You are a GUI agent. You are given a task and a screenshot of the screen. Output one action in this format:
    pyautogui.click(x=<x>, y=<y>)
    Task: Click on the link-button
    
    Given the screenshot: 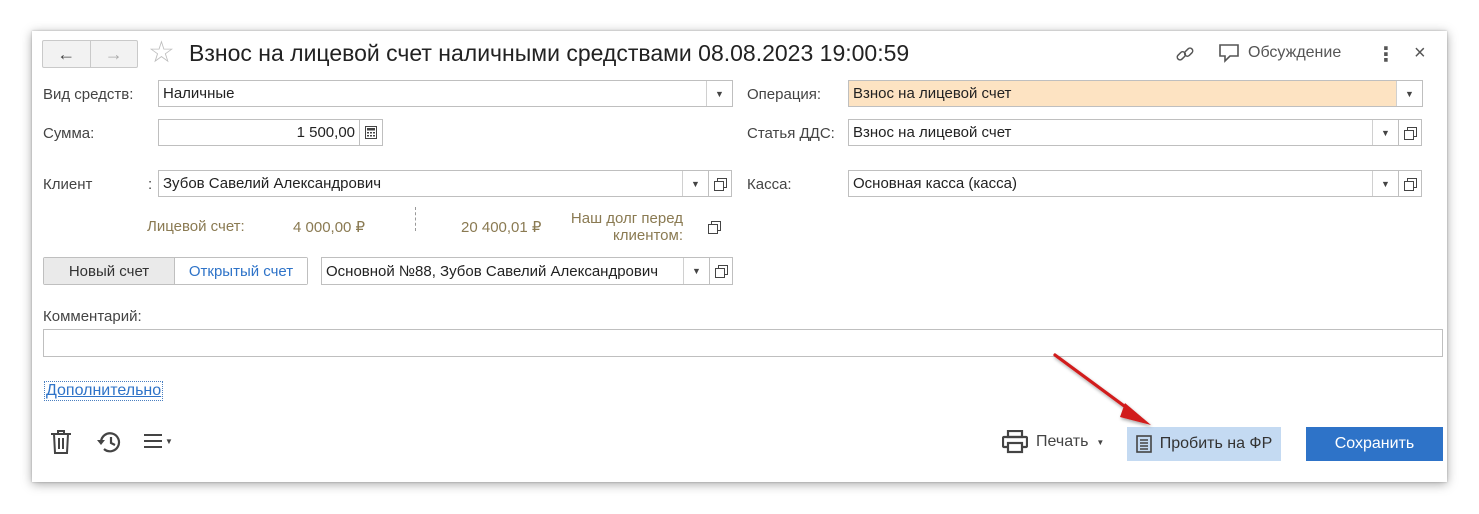 What is the action you would take?
    pyautogui.click(x=1185, y=56)
    